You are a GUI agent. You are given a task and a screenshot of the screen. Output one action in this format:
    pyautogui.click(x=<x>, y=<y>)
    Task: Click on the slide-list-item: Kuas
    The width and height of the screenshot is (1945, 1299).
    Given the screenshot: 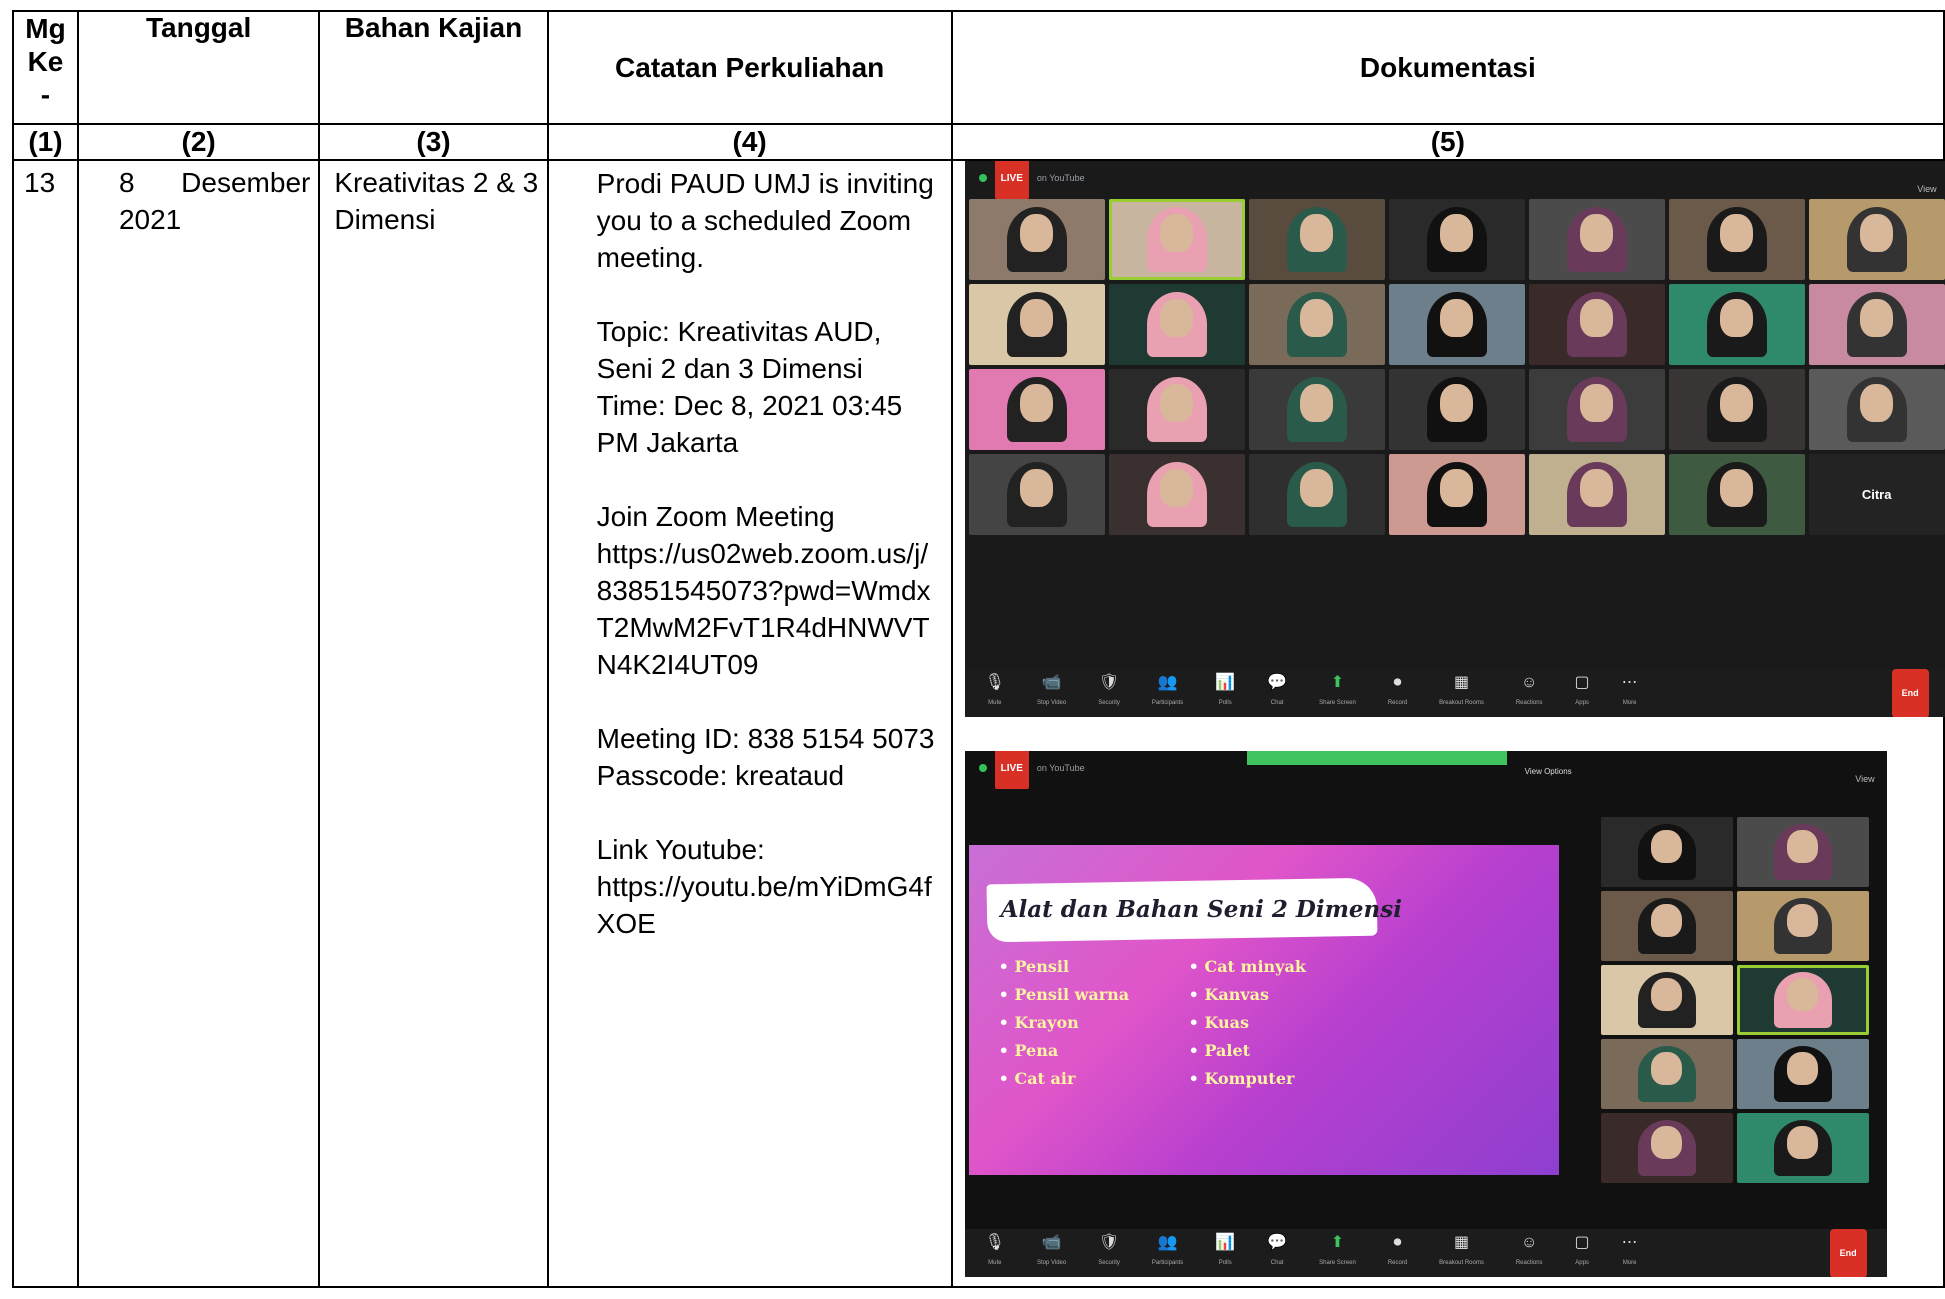 What is the action you would take?
    pyautogui.click(x=1247, y=1023)
    